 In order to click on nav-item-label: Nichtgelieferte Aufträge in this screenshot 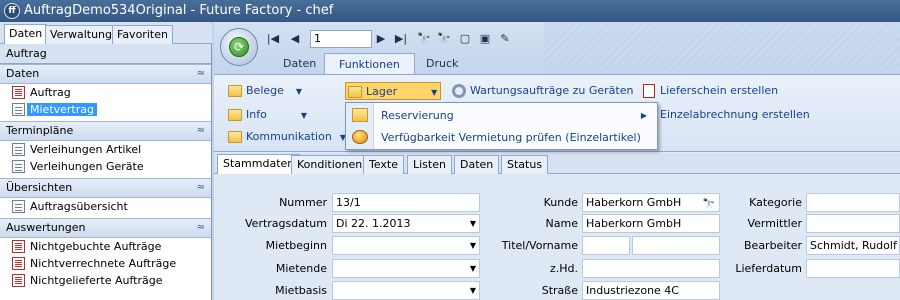, I will do `click(96, 280)`.